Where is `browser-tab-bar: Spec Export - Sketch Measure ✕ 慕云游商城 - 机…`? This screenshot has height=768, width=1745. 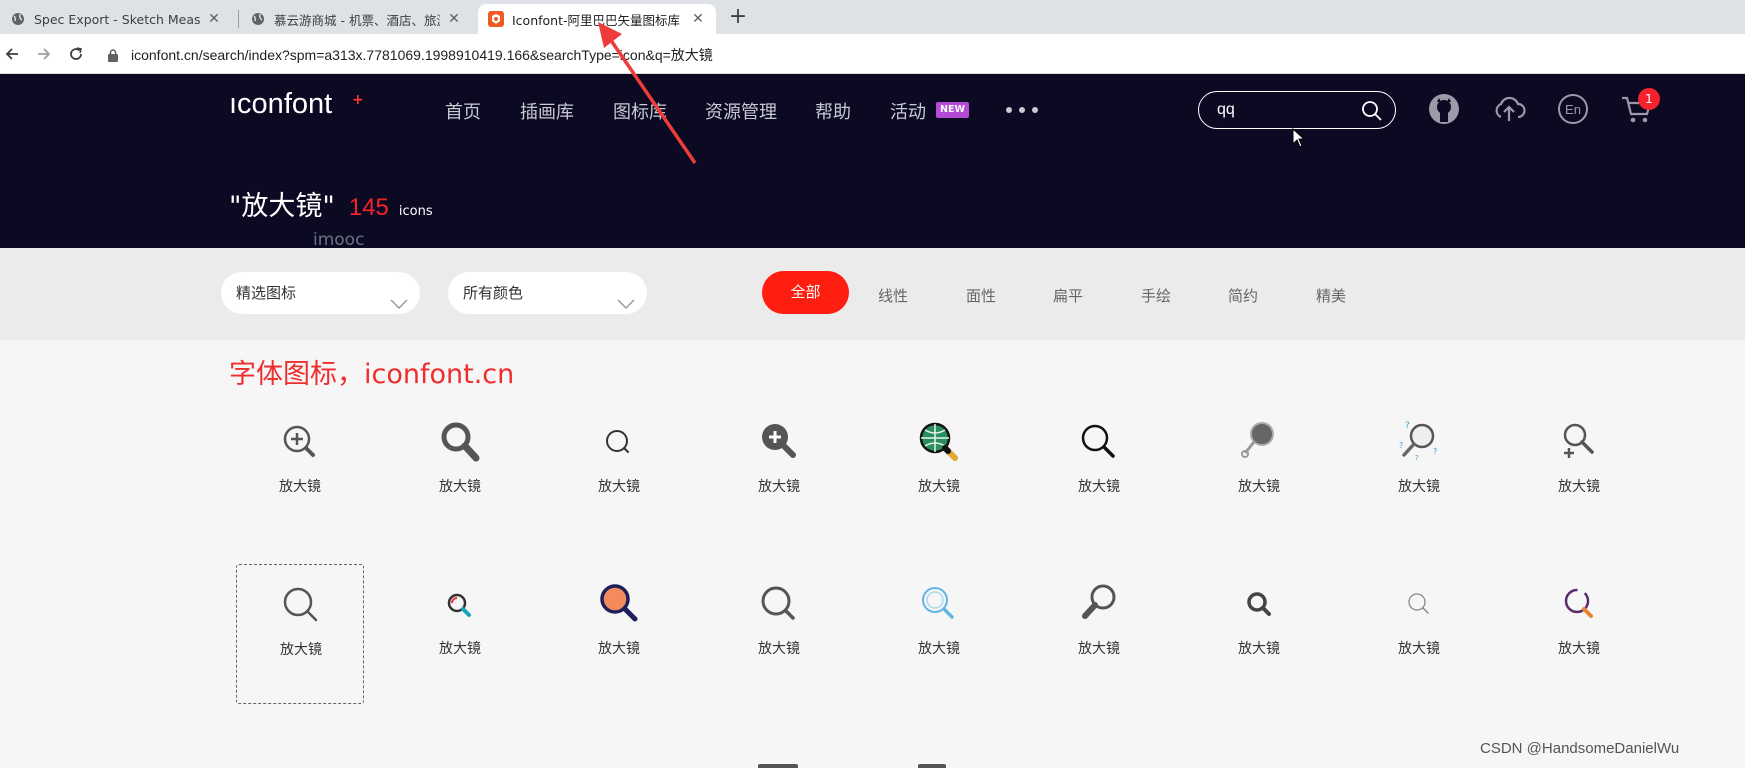
browser-tab-bar: Spec Export - Sketch Measure ✕ 慕云游商城 - 机… is located at coordinates (872, 17).